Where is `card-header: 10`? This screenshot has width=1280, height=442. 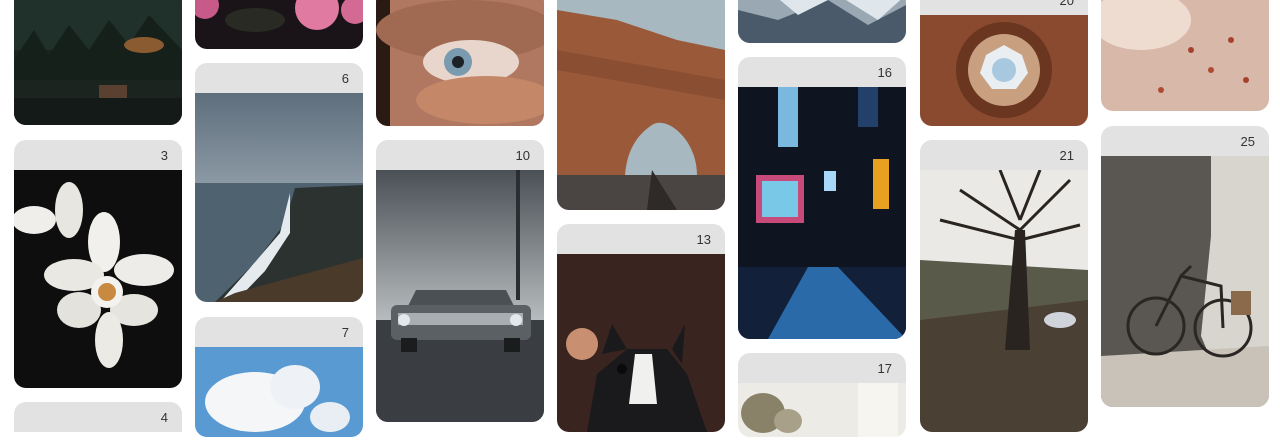 card-header: 10 is located at coordinates (460, 155).